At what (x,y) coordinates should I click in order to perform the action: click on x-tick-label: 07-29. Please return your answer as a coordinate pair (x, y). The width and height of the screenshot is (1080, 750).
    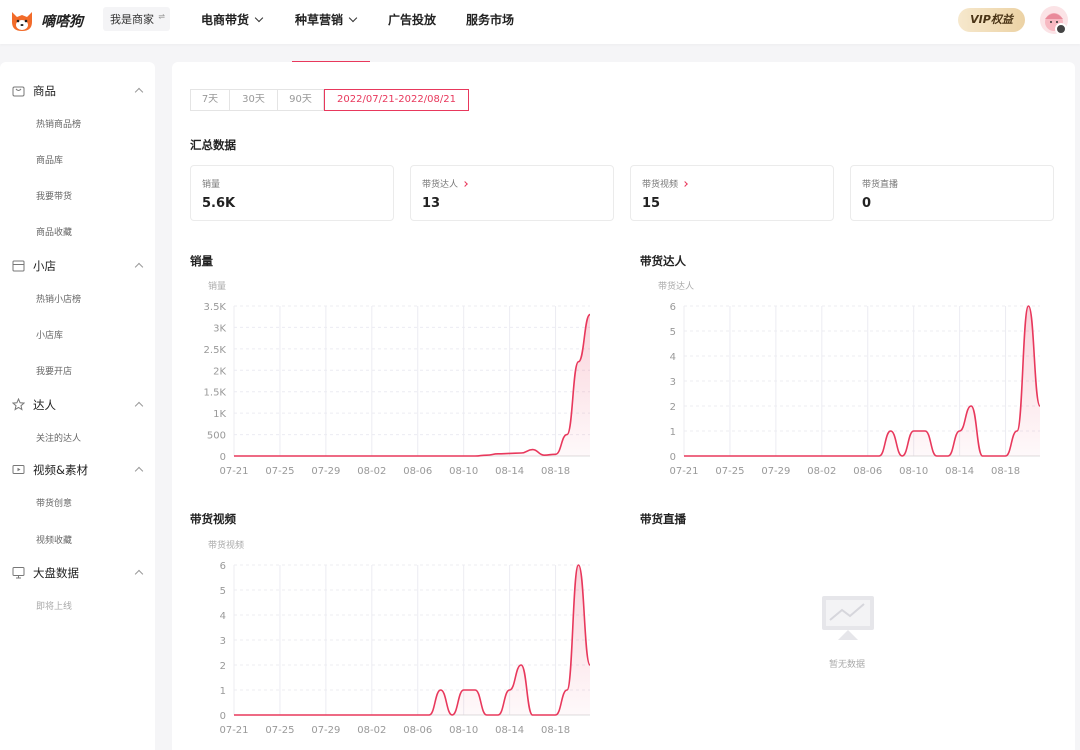
    Looking at the image, I should click on (325, 471).